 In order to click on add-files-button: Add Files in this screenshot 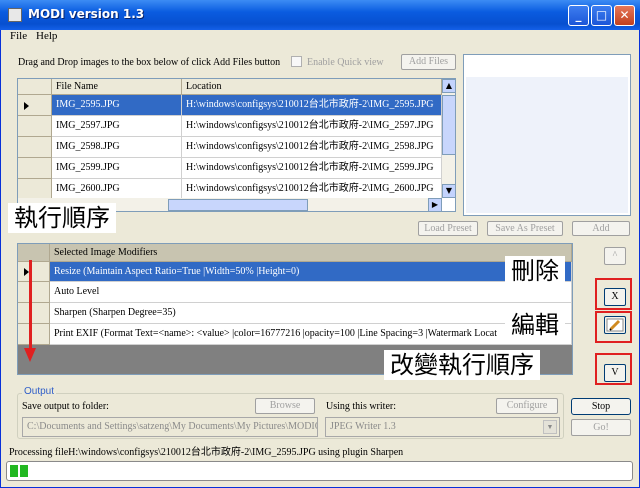, I will do `click(428, 62)`.